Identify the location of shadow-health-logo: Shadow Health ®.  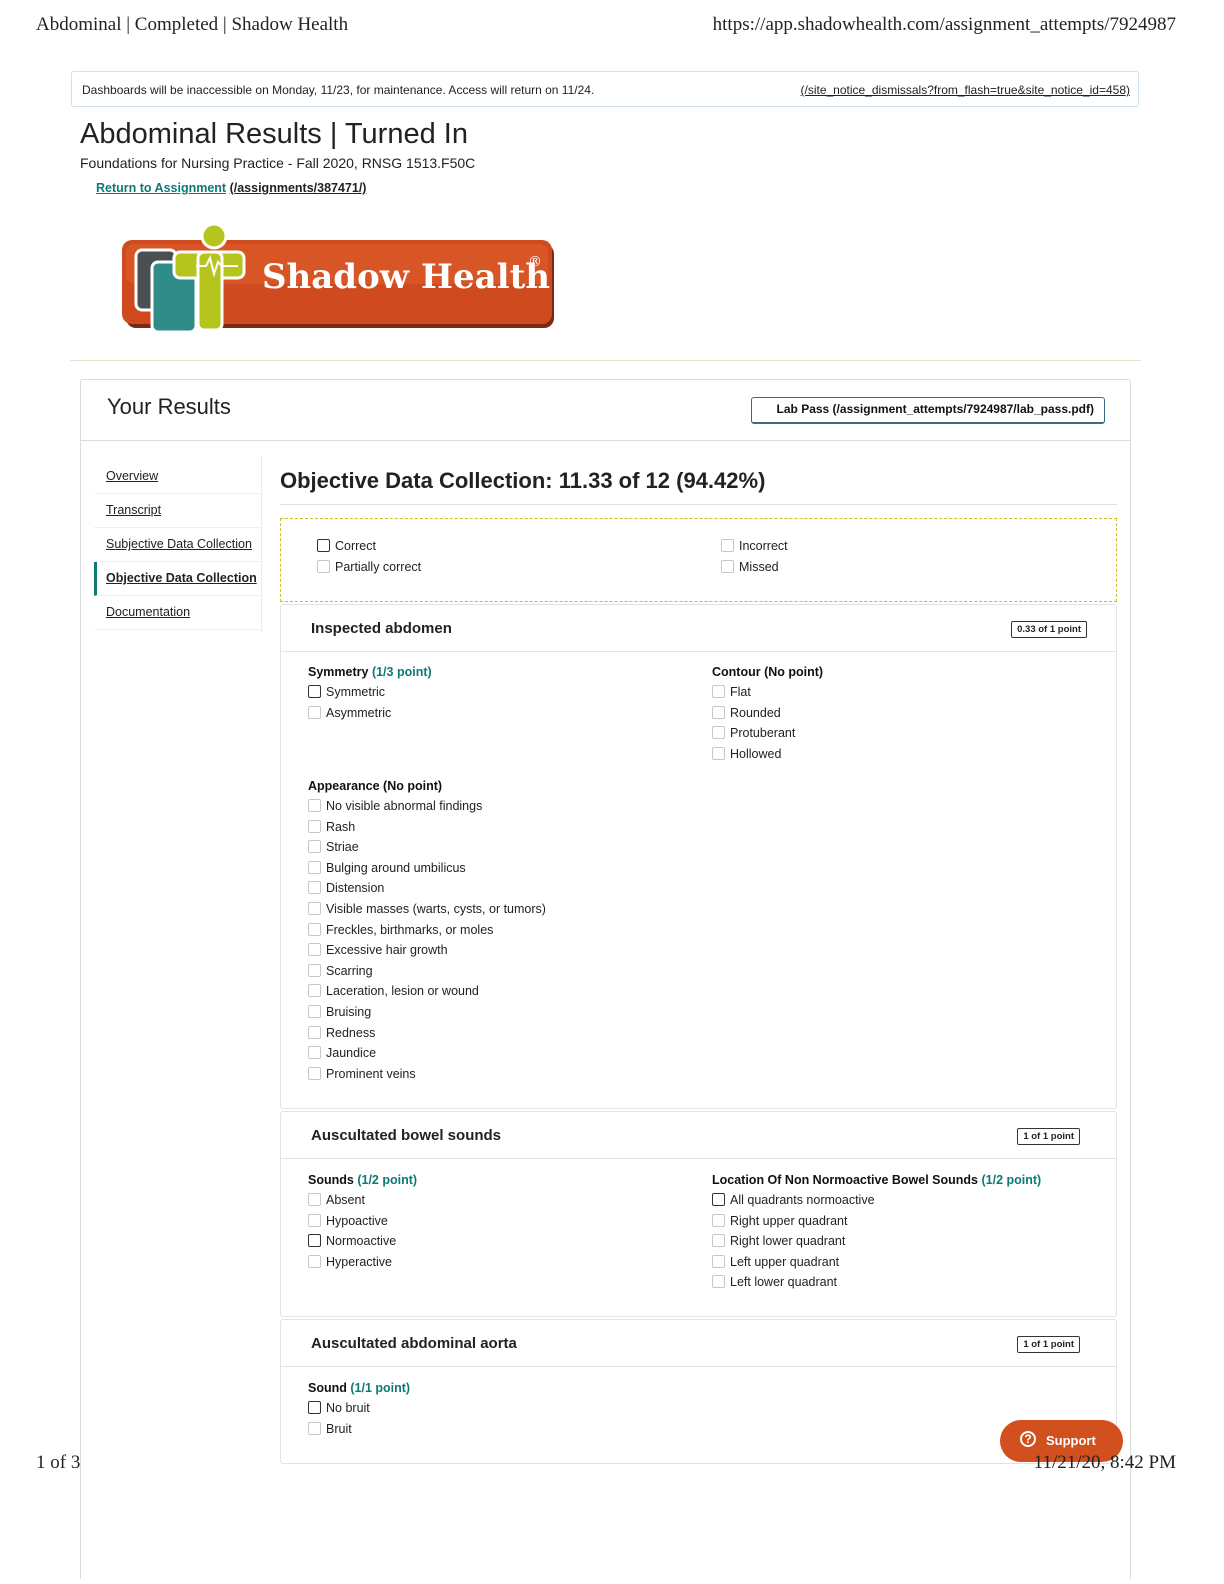
(339, 279).